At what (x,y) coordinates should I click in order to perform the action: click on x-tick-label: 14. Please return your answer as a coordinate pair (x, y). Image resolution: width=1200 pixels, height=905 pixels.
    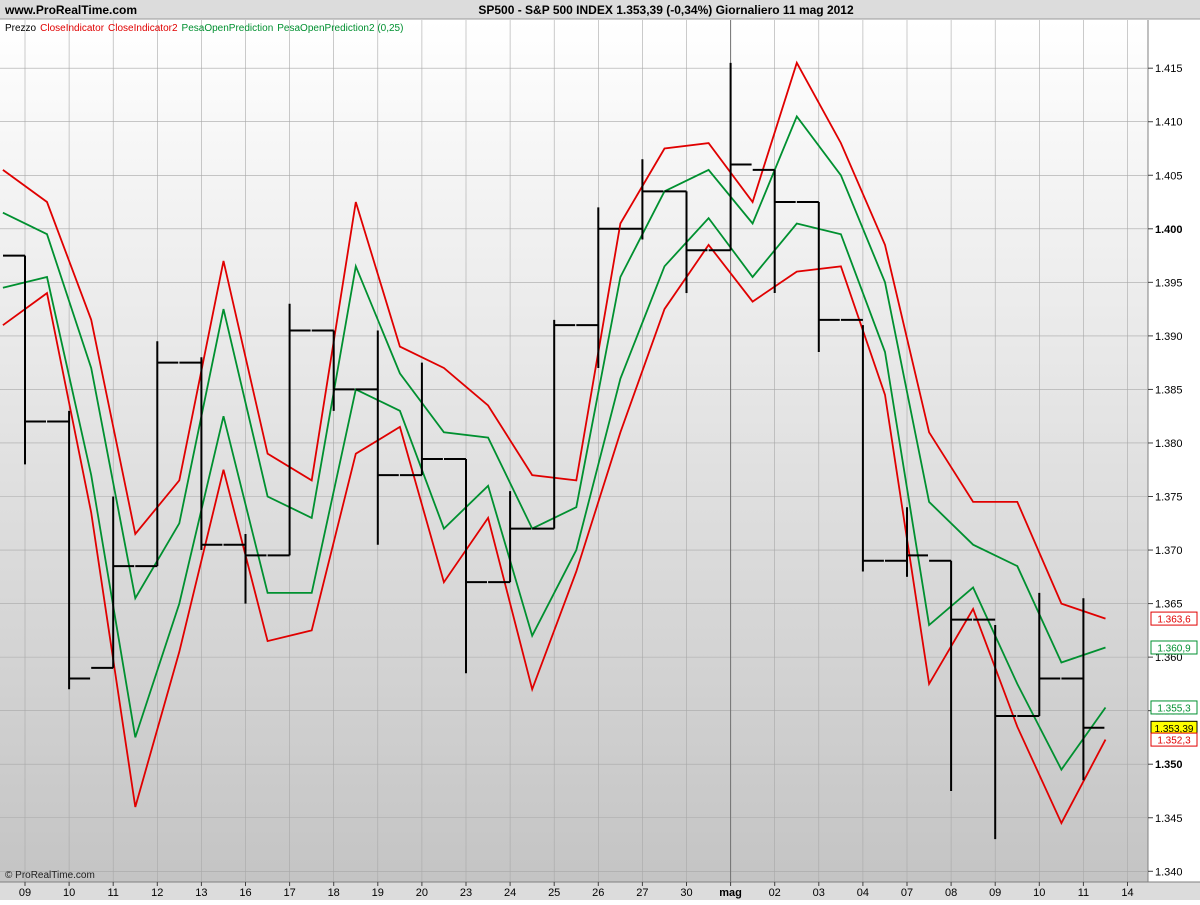
    Looking at the image, I should click on (1127, 893).